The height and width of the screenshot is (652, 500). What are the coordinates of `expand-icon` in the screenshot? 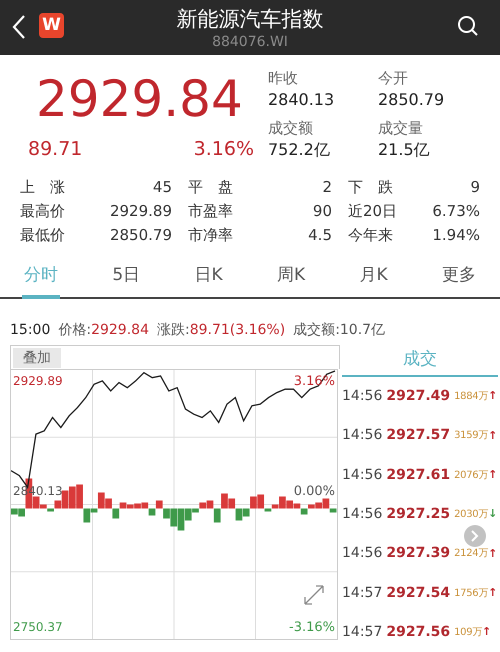 It's located at (314, 595).